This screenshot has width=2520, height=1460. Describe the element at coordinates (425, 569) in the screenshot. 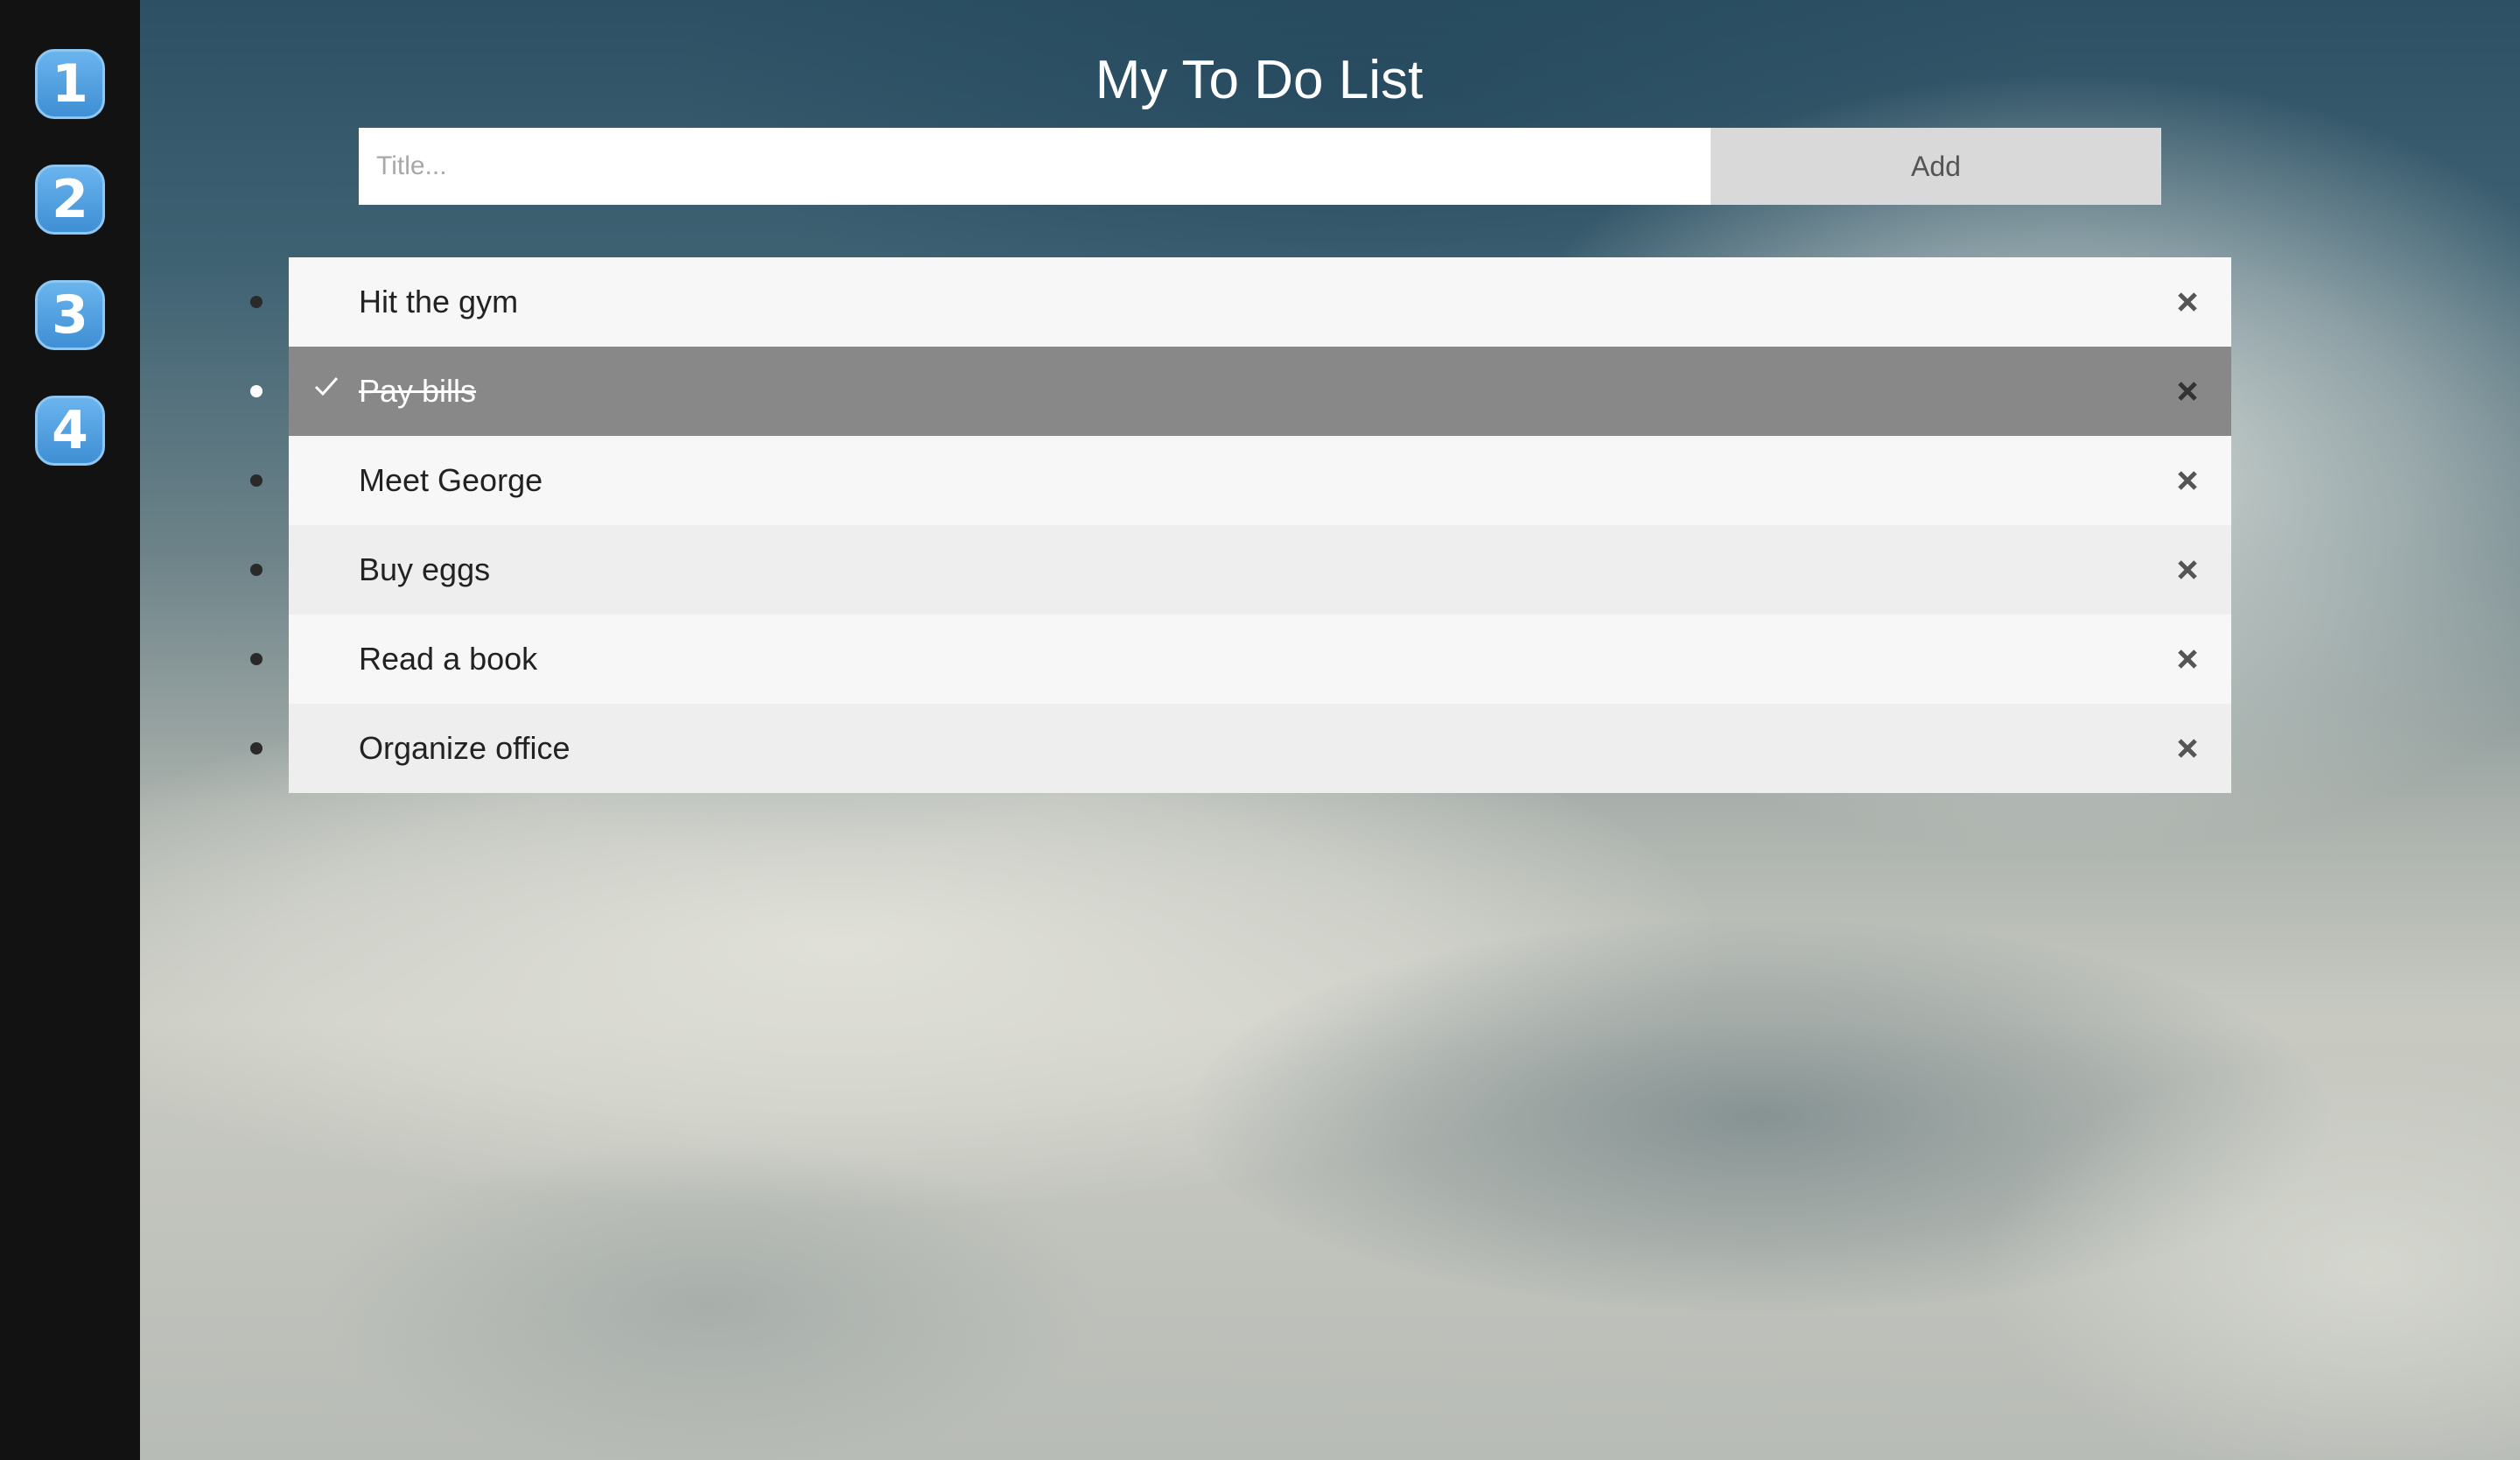

I see `todo-item-text: Buy eggs` at that location.